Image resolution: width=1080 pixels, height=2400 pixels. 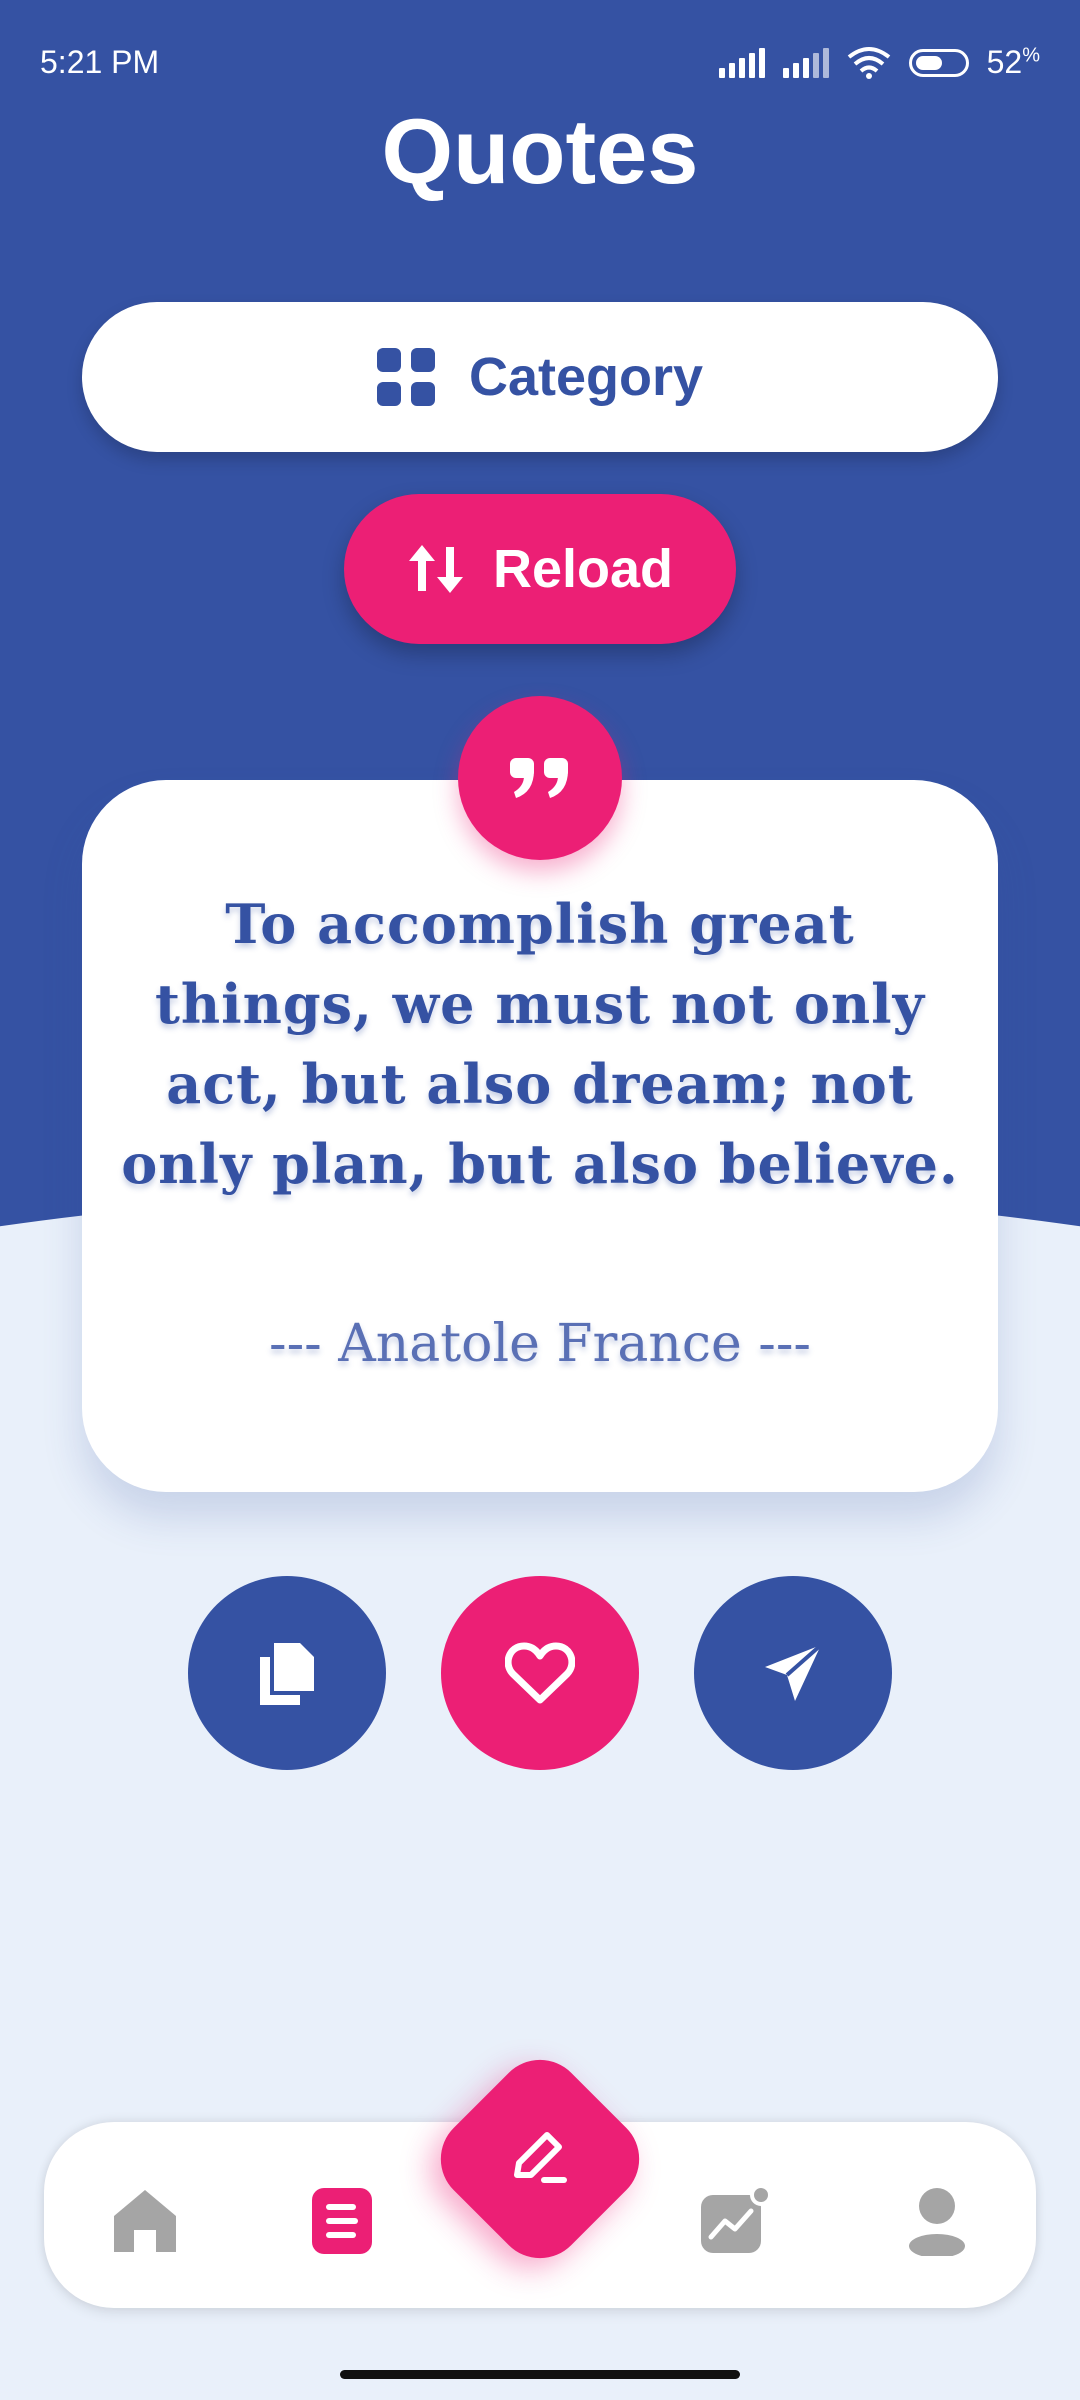 What do you see at coordinates (540, 2374) in the screenshot?
I see `home-indicator` at bounding box center [540, 2374].